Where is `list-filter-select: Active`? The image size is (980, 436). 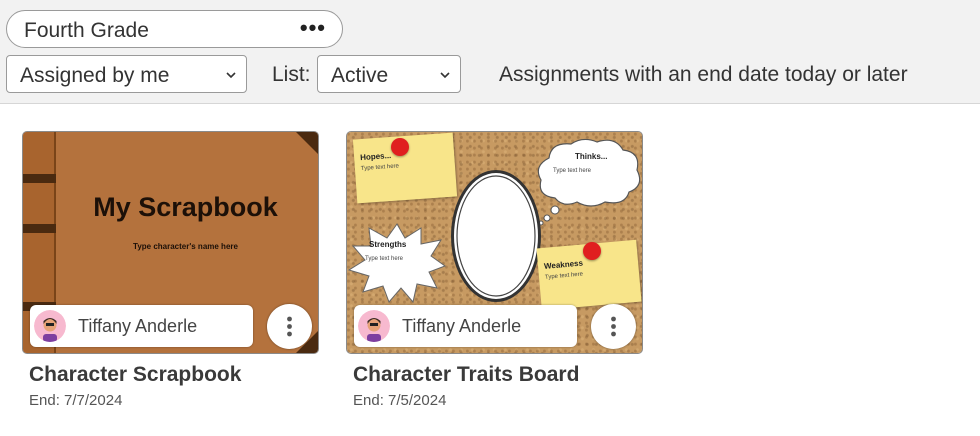
list-filter-select: Active is located at coordinates (389, 74).